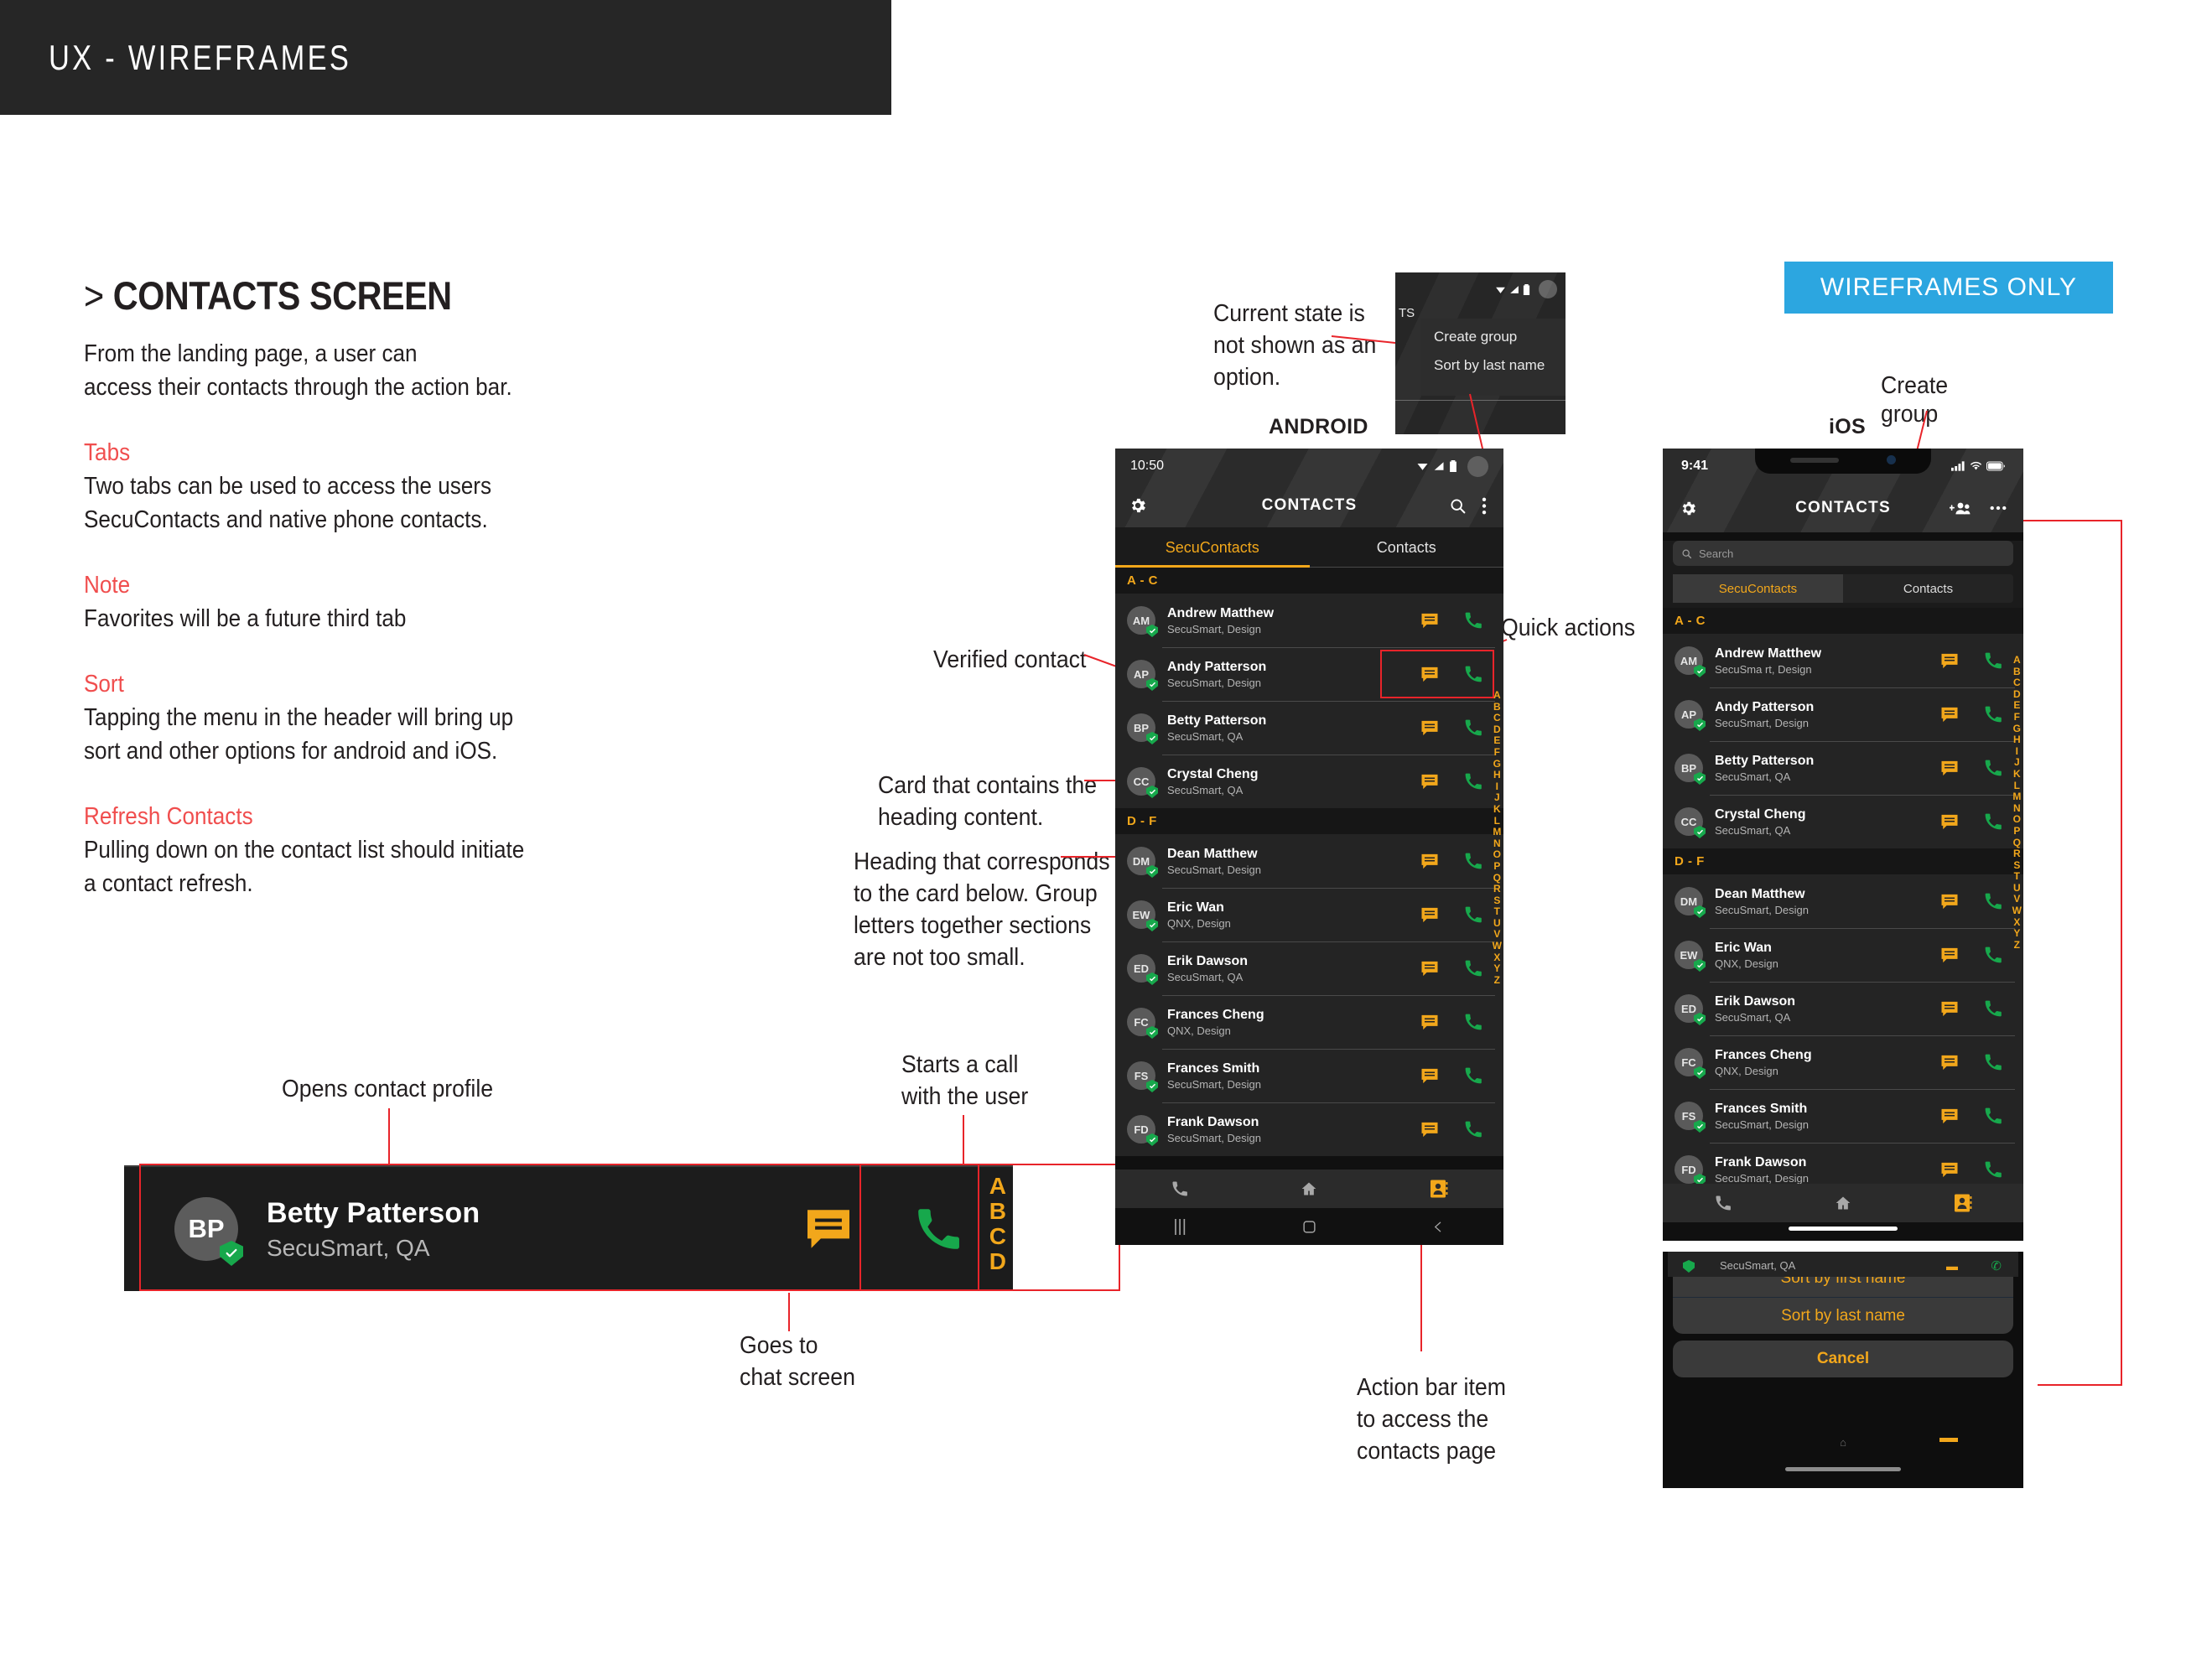  Describe the element at coordinates (1498, 838) in the screenshot. I see `alphabet-index-scroller: ABCDEFGHIJKLMNOPQRSTUVWXYZ` at that location.